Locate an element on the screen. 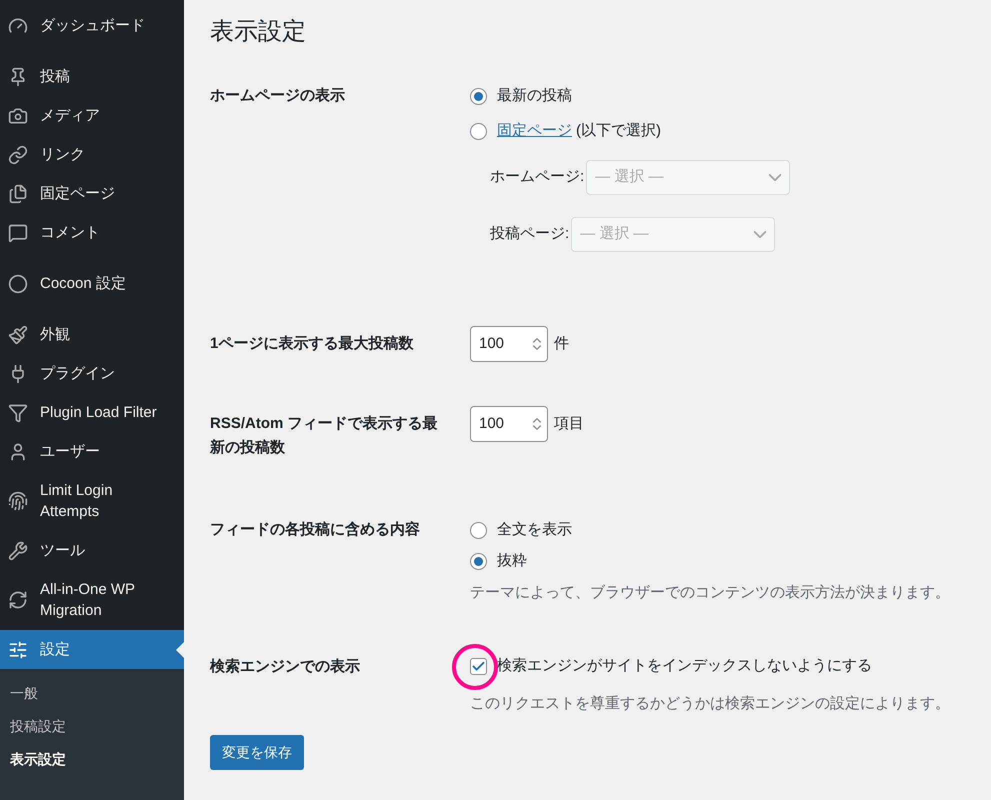 Image resolution: width=991 pixels, height=800 pixels. menu-item: リンク is located at coordinates (92, 154).